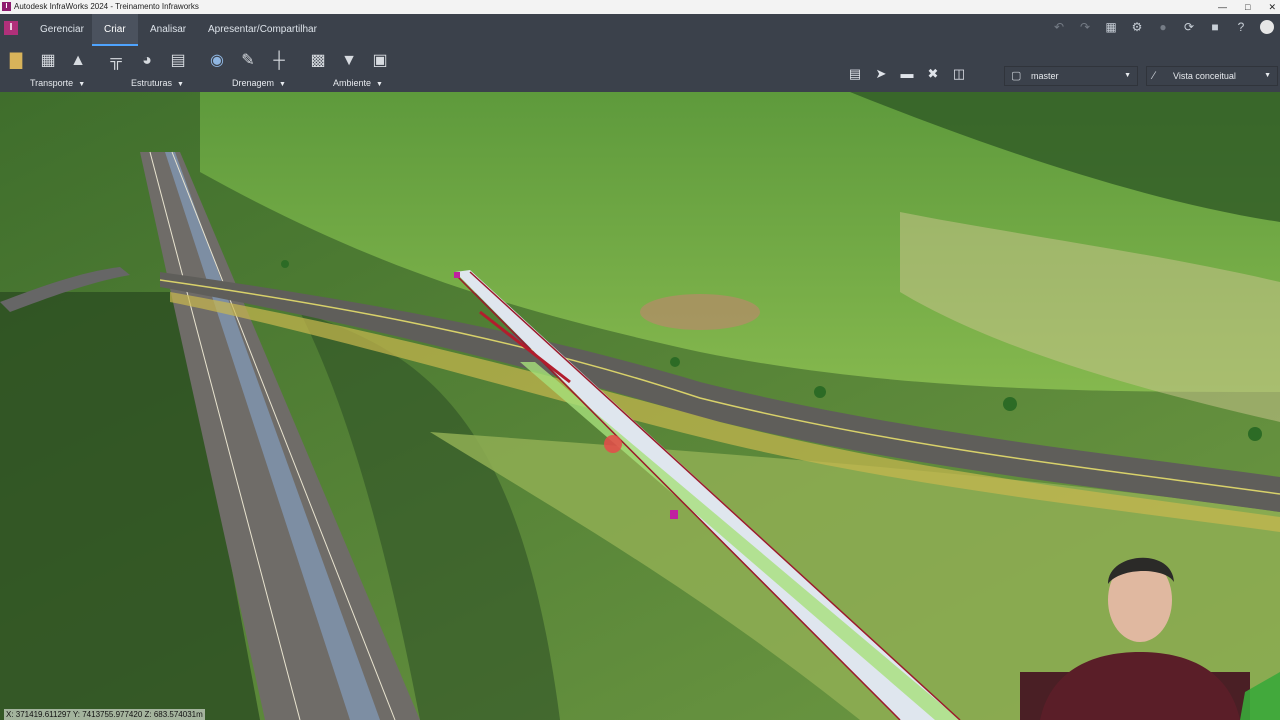 This screenshot has width=1280, height=720. I want to click on measure-icon: ▬, so click(907, 74).